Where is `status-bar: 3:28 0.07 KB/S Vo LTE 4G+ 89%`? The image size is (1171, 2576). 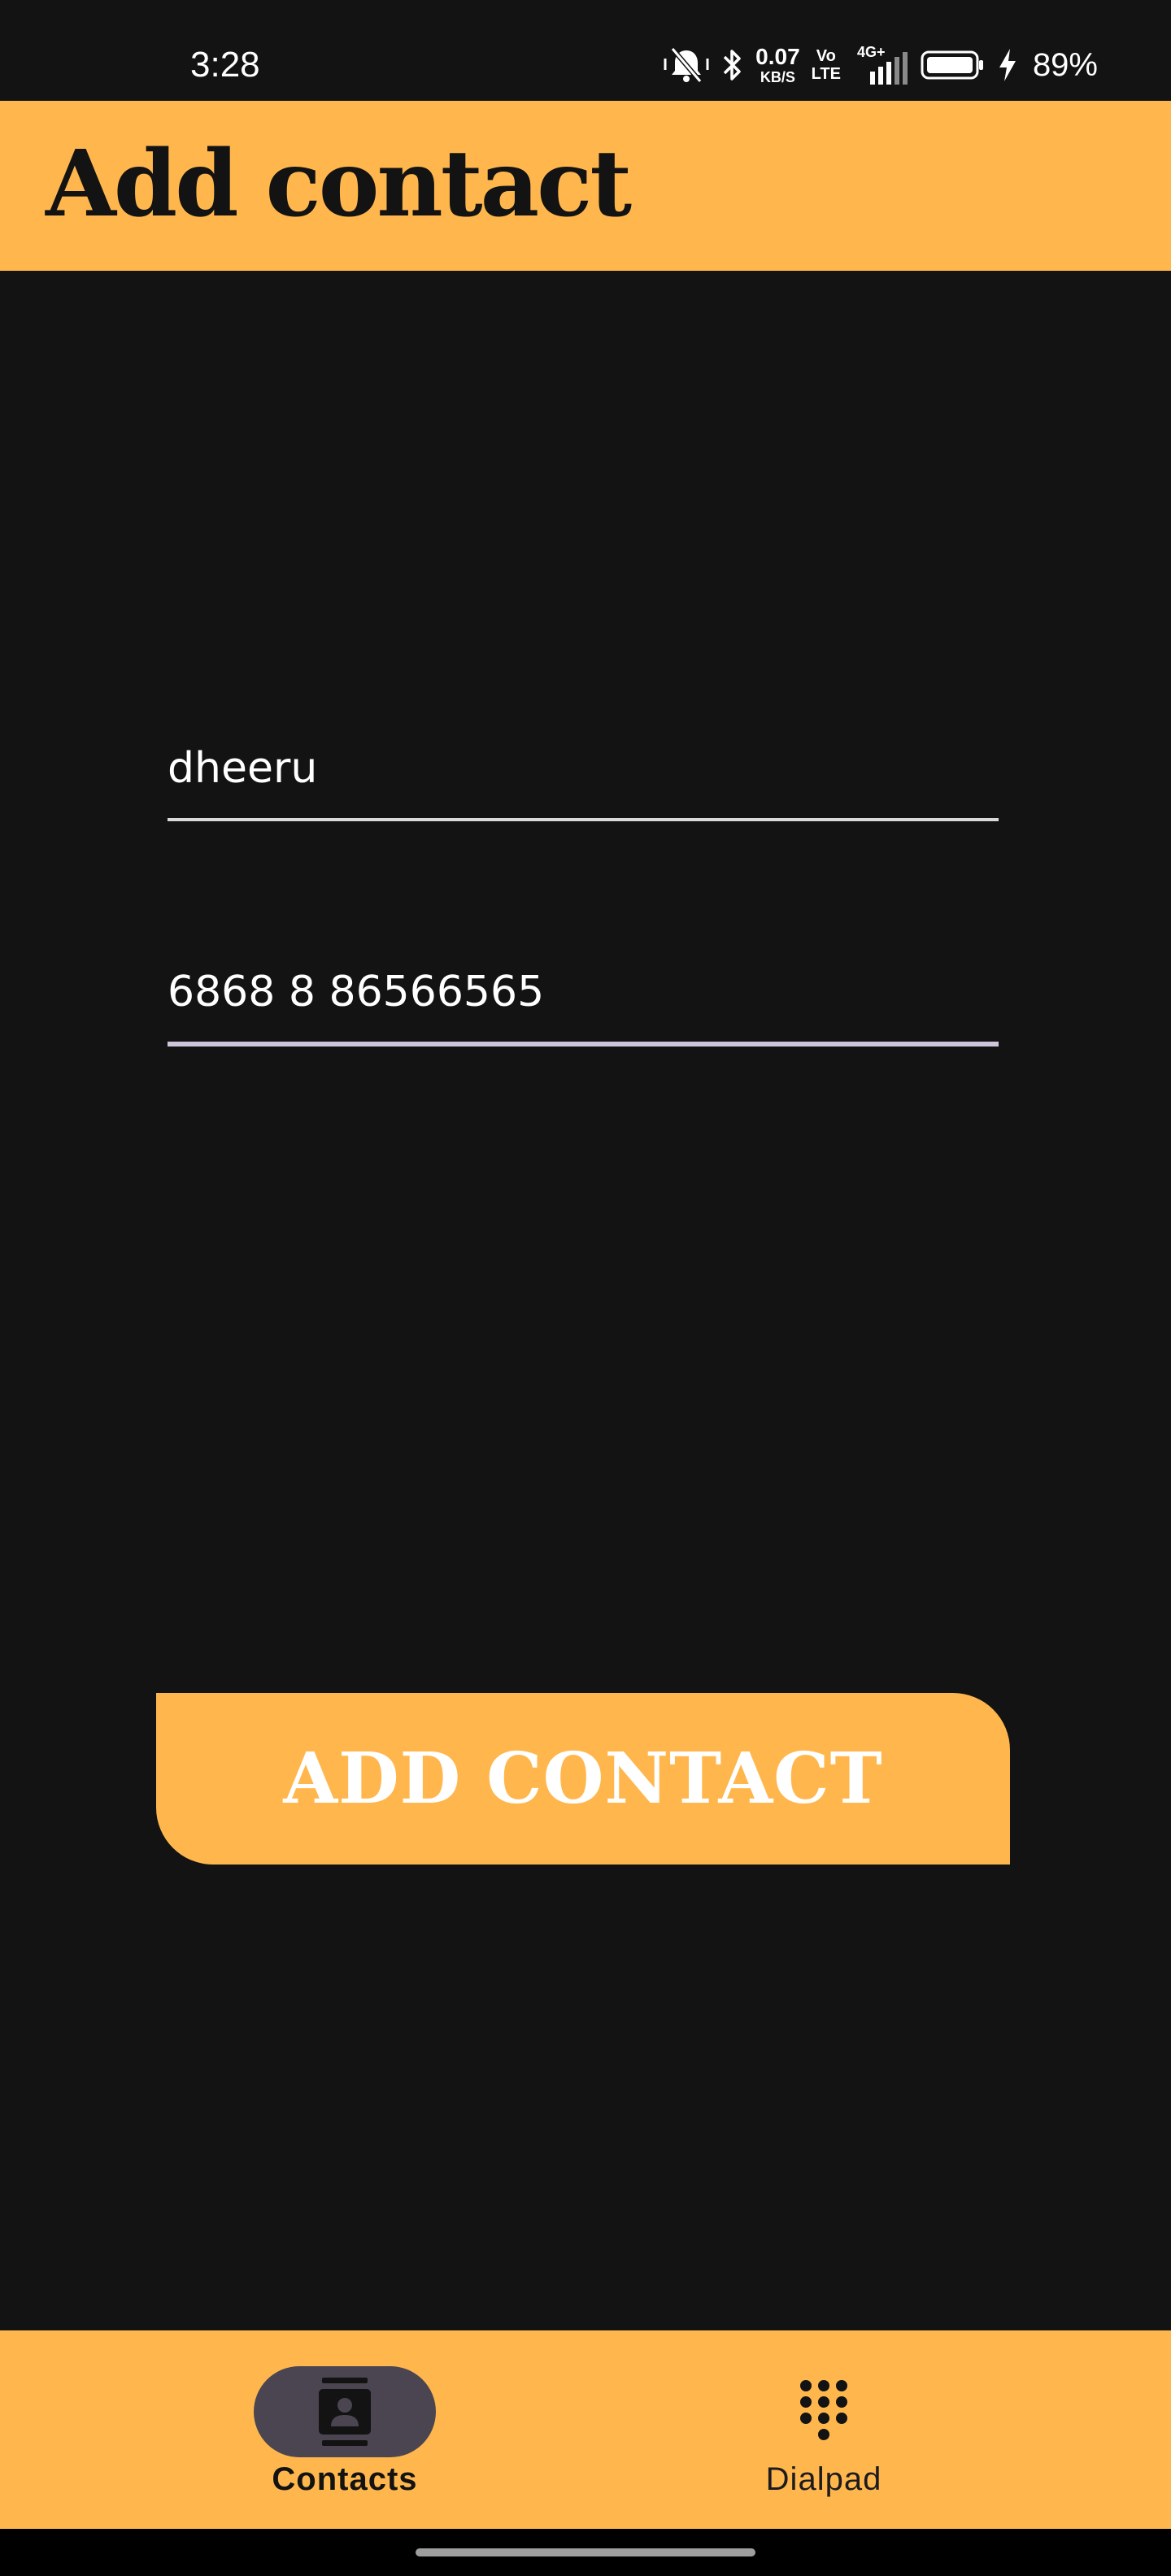
status-bar: 3:28 0.07 KB/S Vo LTE 4G+ 89% is located at coordinates (585, 51).